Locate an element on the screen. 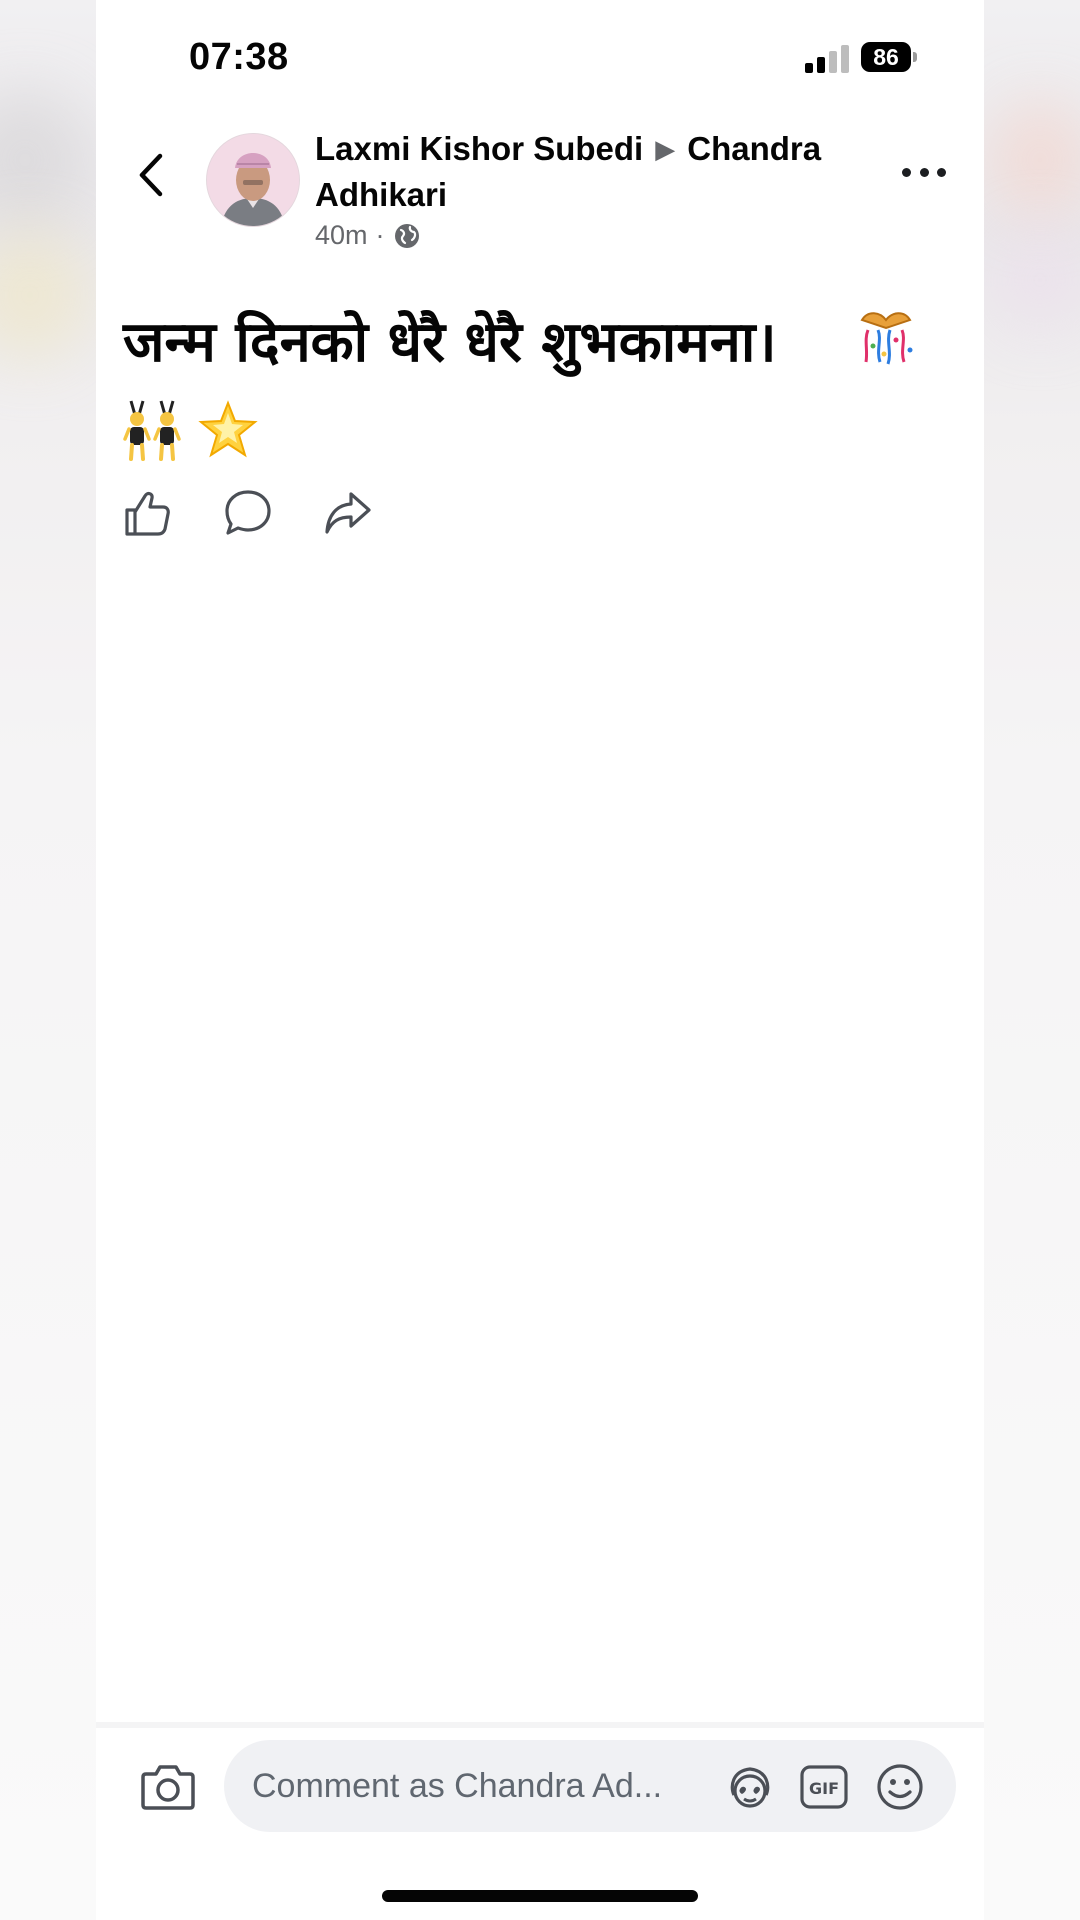 The width and height of the screenshot is (1080, 1920). speech-bubble-icon is located at coordinates (248, 513).